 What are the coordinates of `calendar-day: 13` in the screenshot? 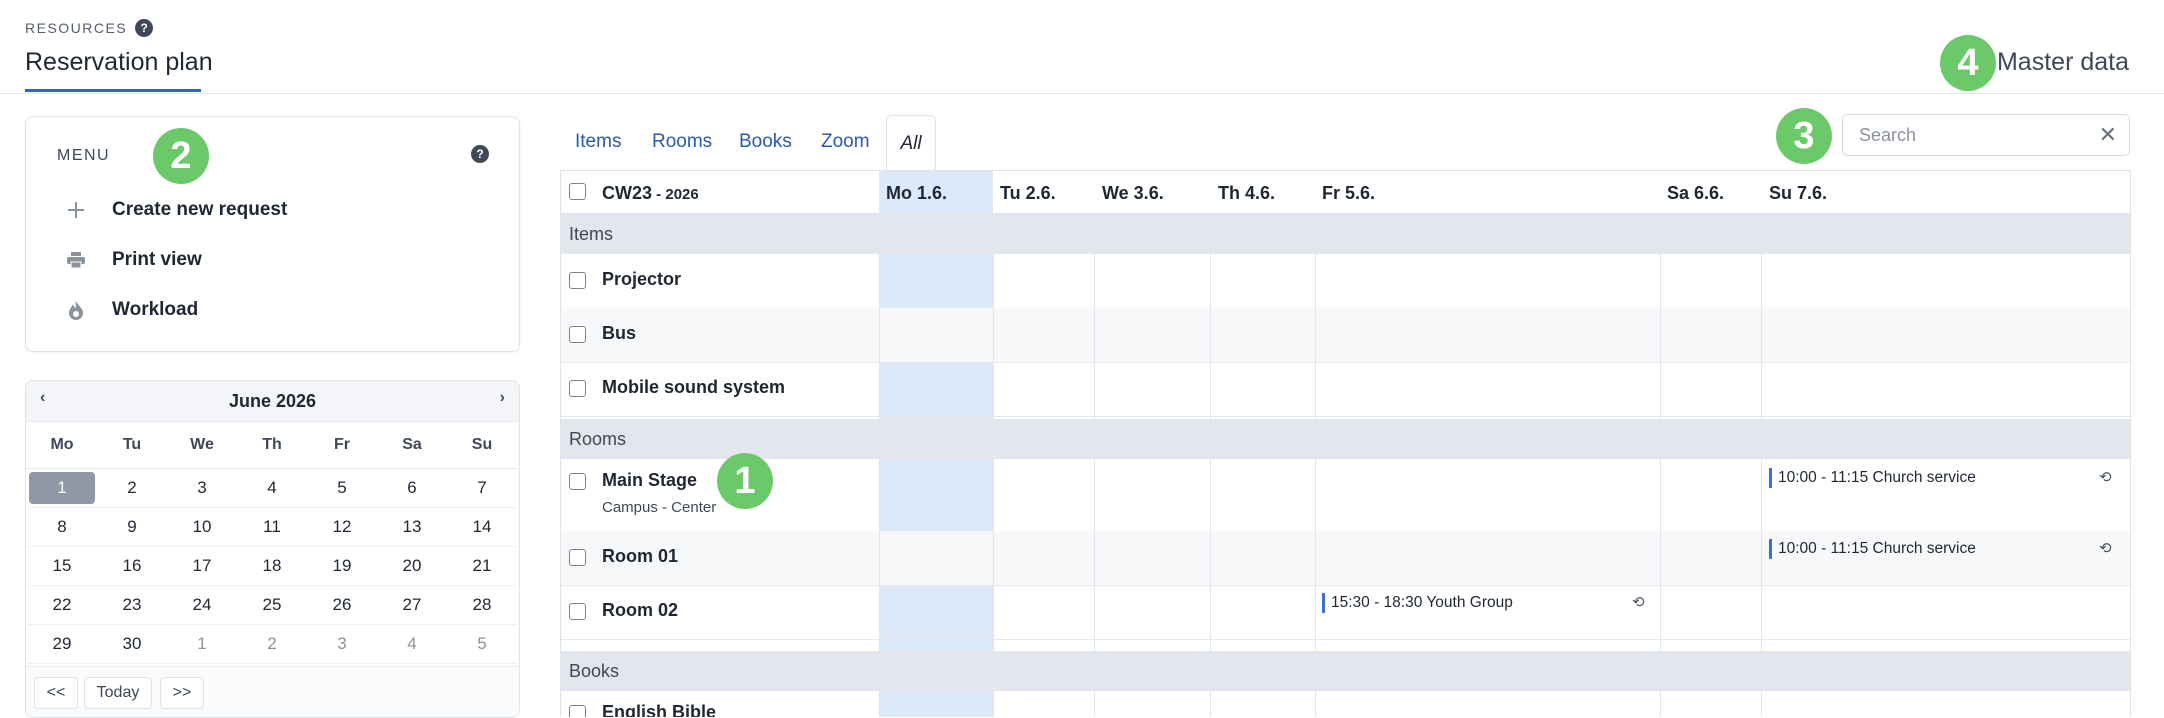 It's located at (412, 527).